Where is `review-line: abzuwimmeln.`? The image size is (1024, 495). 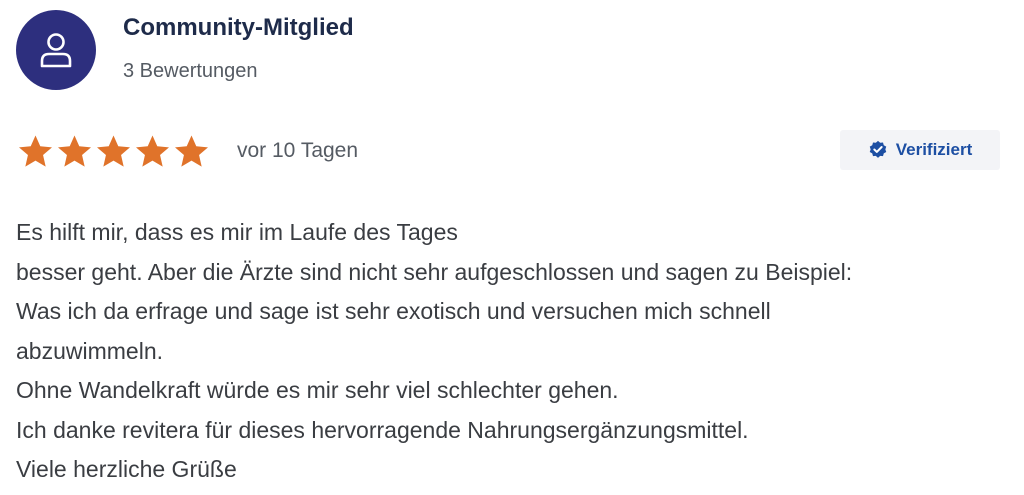
review-line: abzuwimmeln. is located at coordinates (89, 350).